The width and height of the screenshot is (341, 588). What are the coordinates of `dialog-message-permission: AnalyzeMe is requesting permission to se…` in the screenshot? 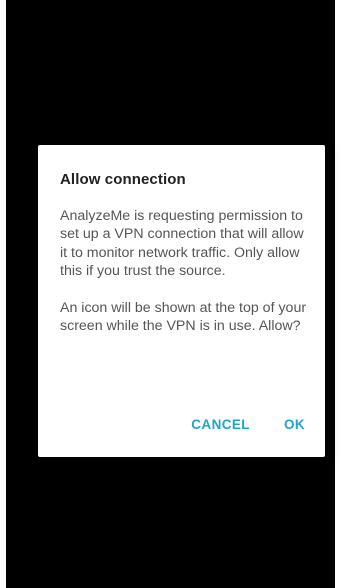 It's located at (182, 244).